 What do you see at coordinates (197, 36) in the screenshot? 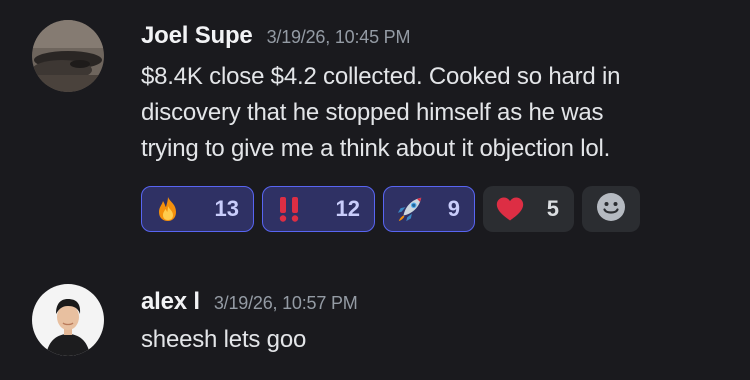
I see `author-name: Joel Supe` at bounding box center [197, 36].